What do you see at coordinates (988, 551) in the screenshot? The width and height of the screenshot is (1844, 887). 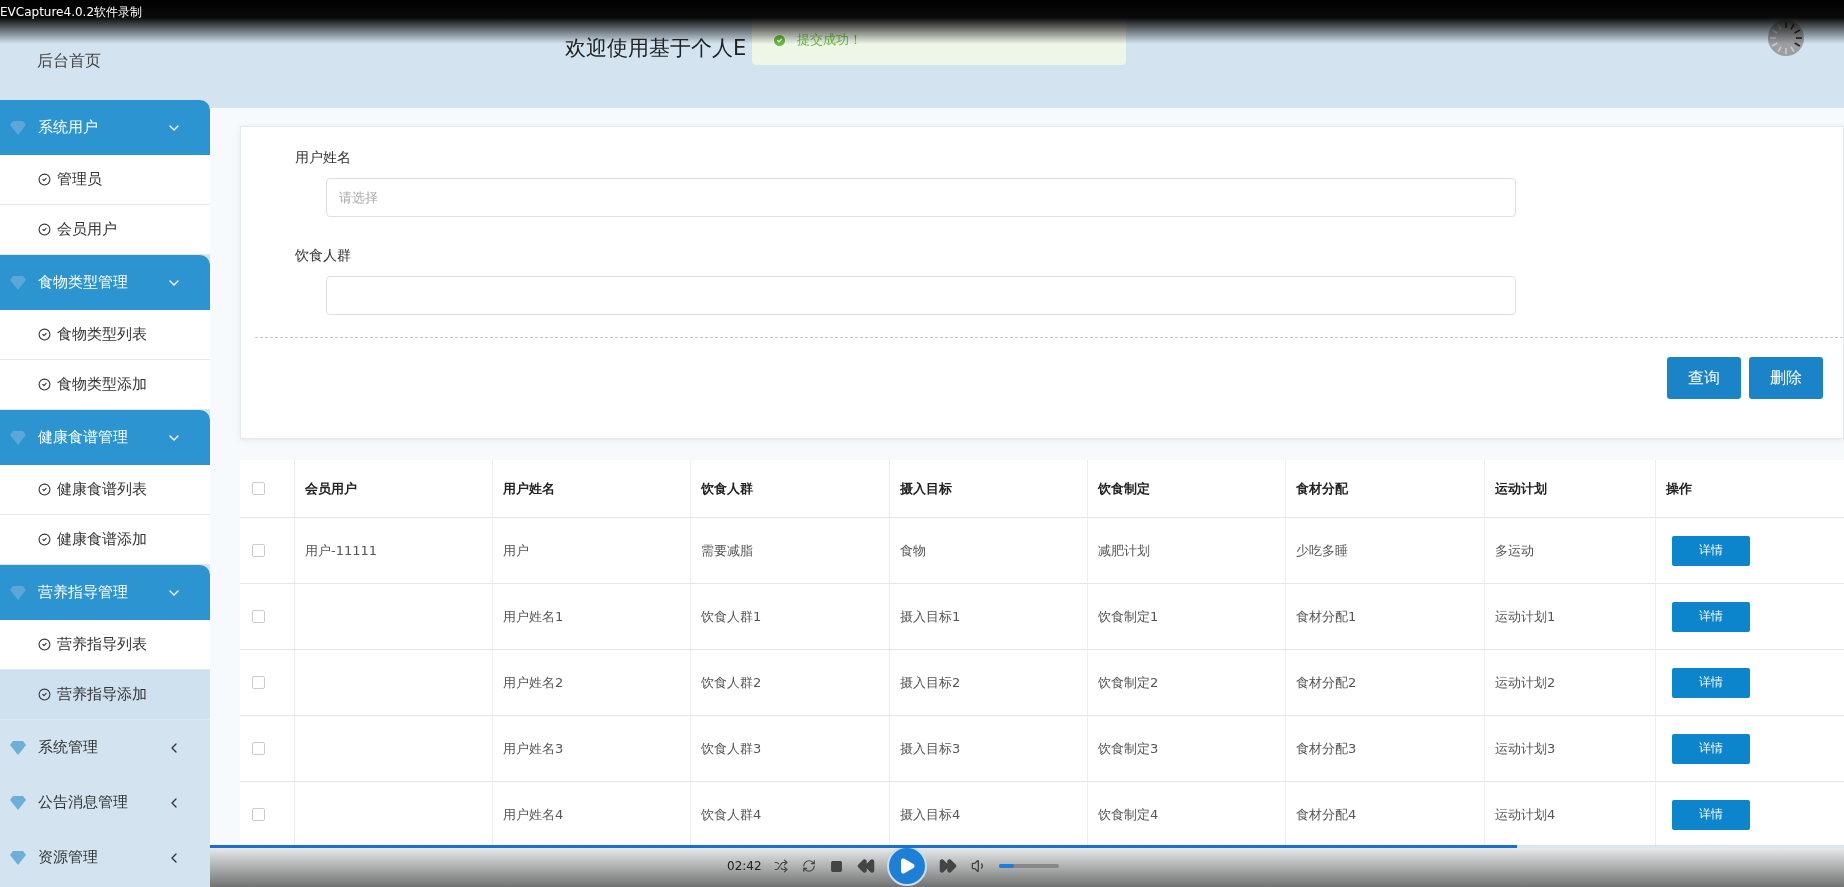 I see `table-cell: 食物` at bounding box center [988, 551].